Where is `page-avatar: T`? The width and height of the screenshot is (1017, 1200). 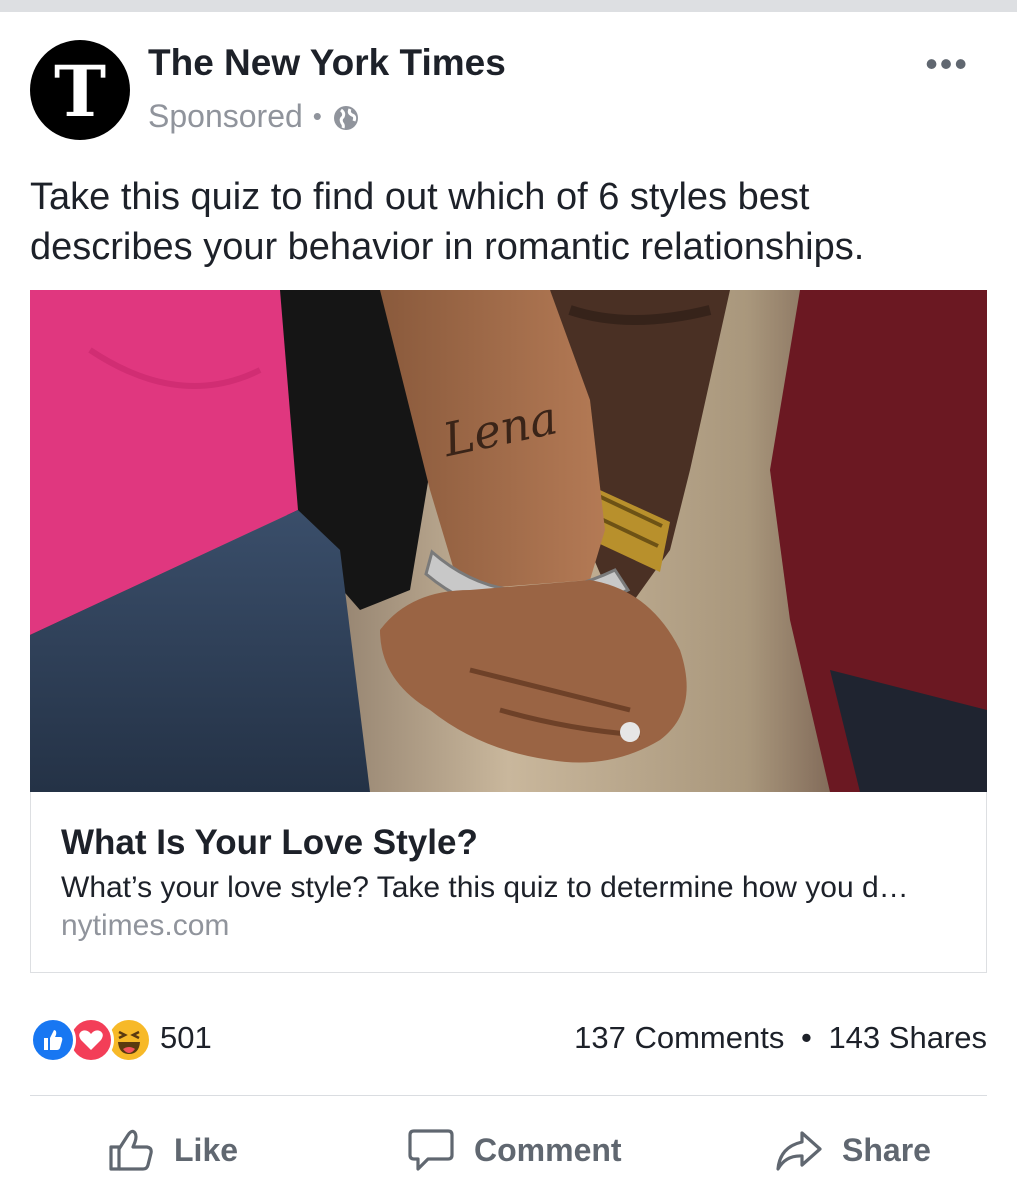
page-avatar: T is located at coordinates (80, 90).